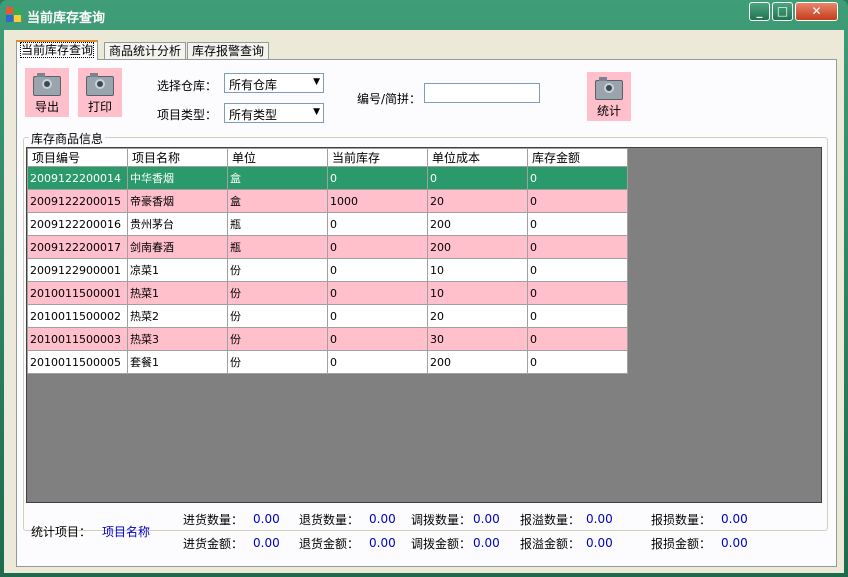 This screenshot has width=848, height=577. Describe the element at coordinates (482, 93) in the screenshot. I see `code-input` at that location.